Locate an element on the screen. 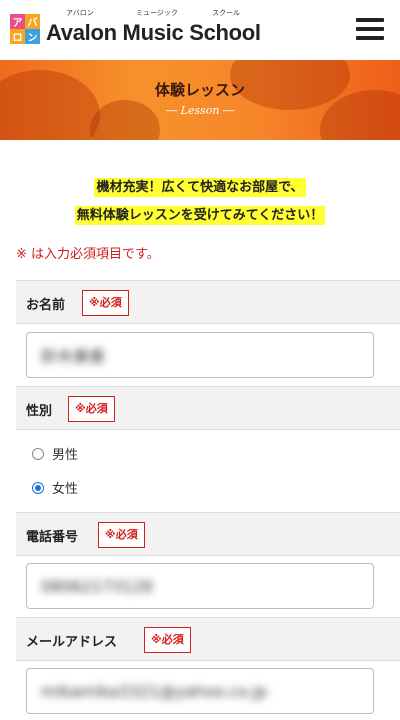 This screenshot has height=720, width=400. logo-ruby-music: ミュージック is located at coordinates (157, 13).